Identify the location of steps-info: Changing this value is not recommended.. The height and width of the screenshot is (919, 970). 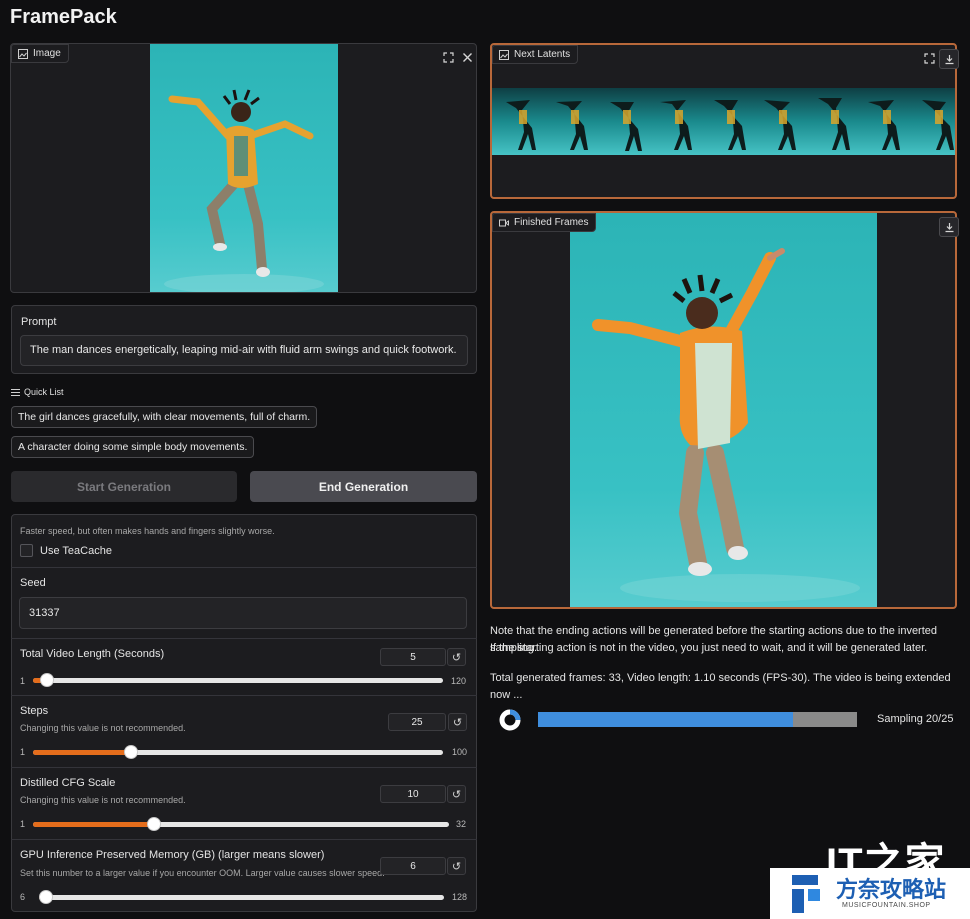
(103, 728).